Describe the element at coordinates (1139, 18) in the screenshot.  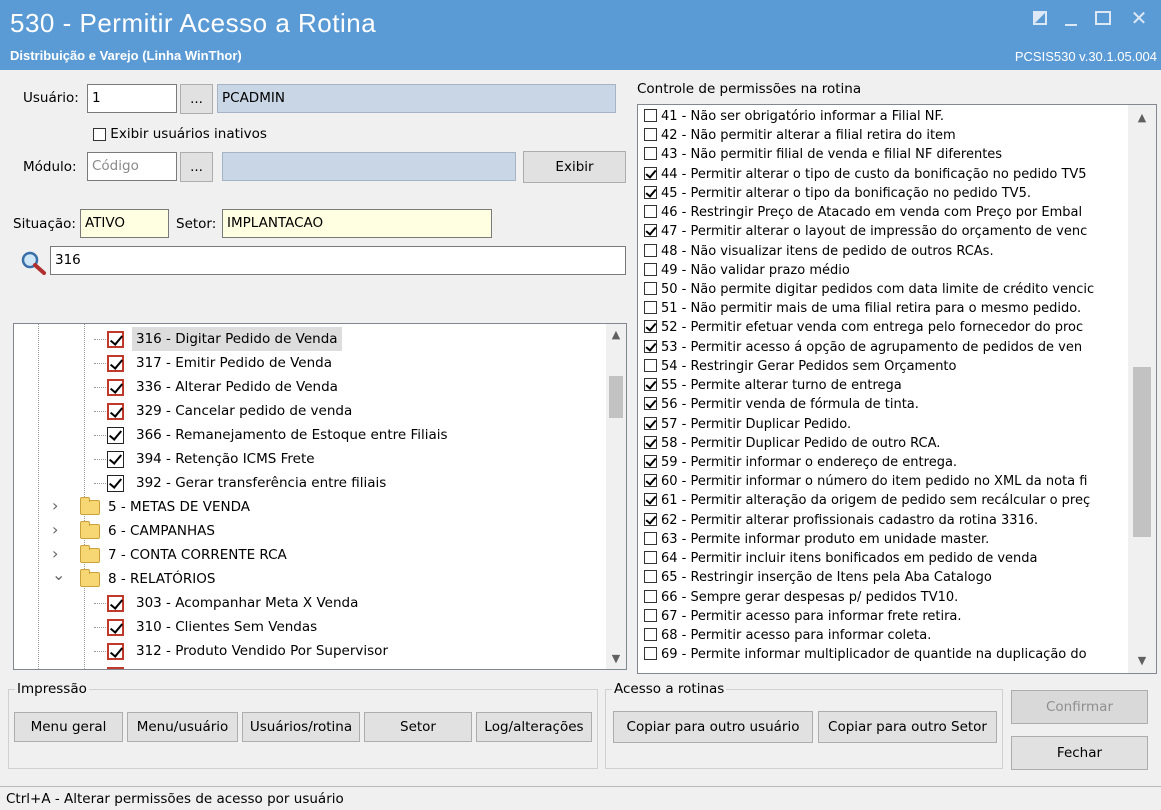
I see `close-icon: ✕` at that location.